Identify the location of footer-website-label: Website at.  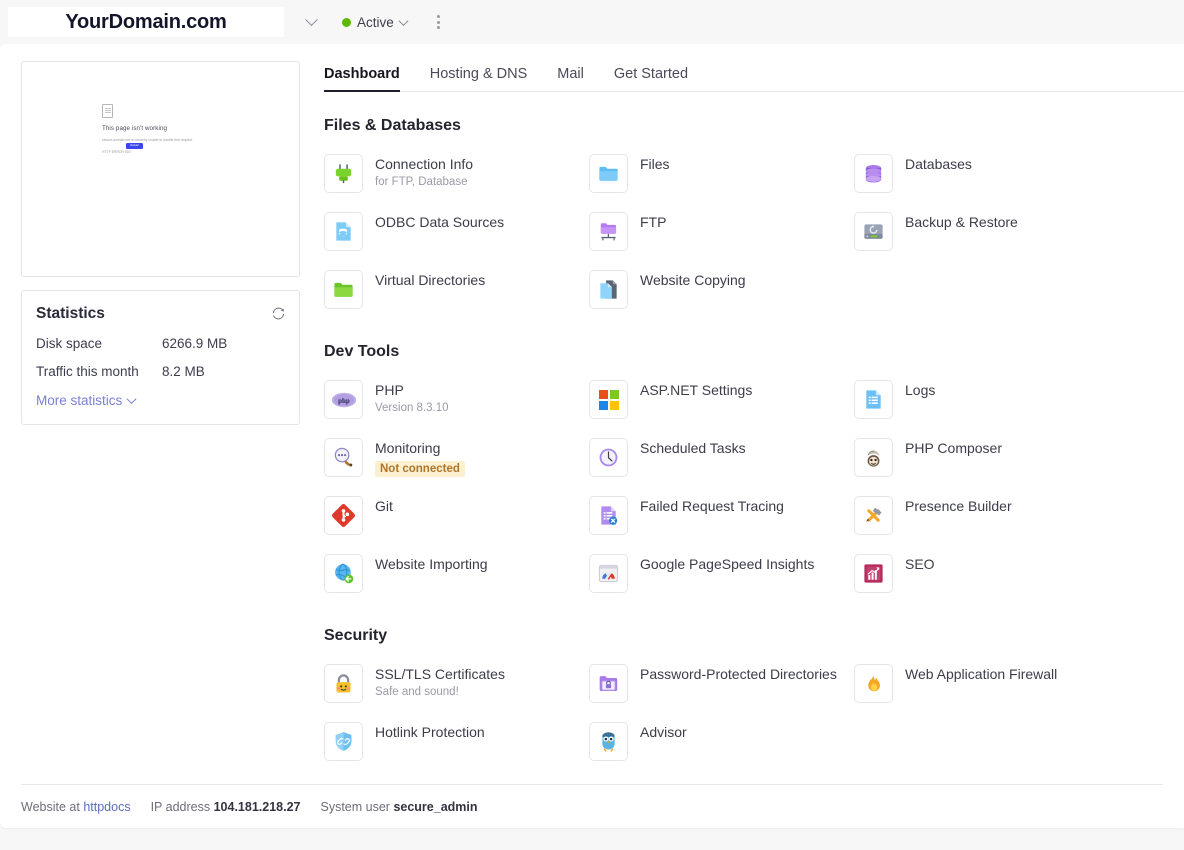
(50, 807).